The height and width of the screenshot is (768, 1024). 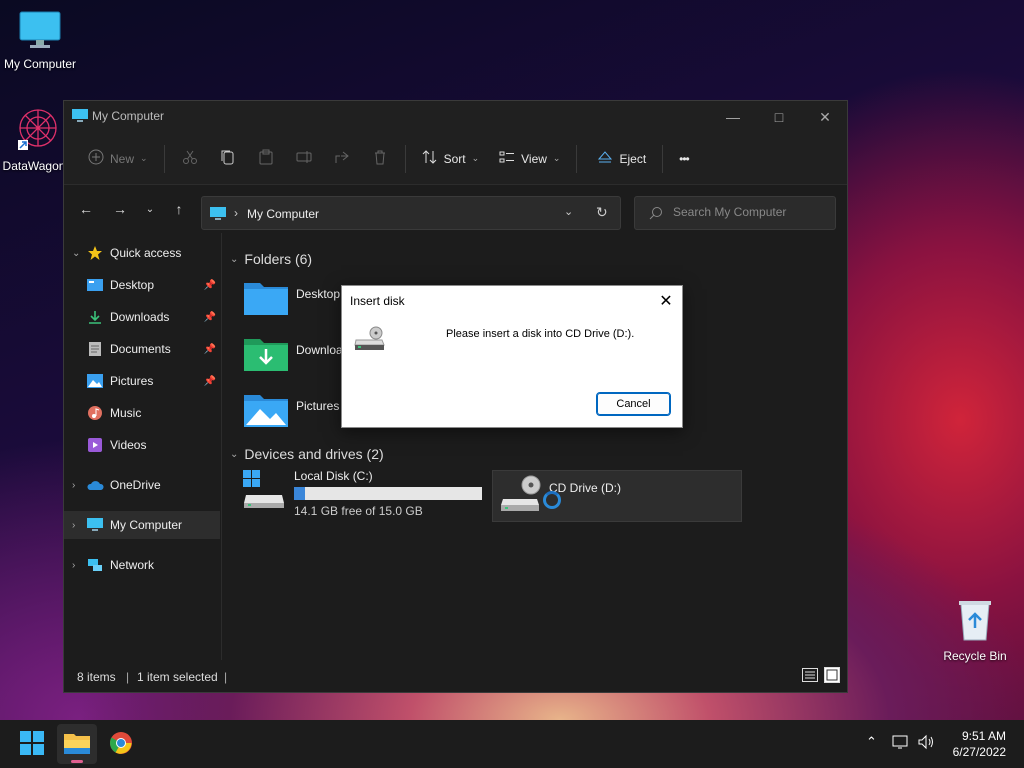 What do you see at coordinates (283, 214) in the screenshot?
I see `breadcrumb: My Computer` at bounding box center [283, 214].